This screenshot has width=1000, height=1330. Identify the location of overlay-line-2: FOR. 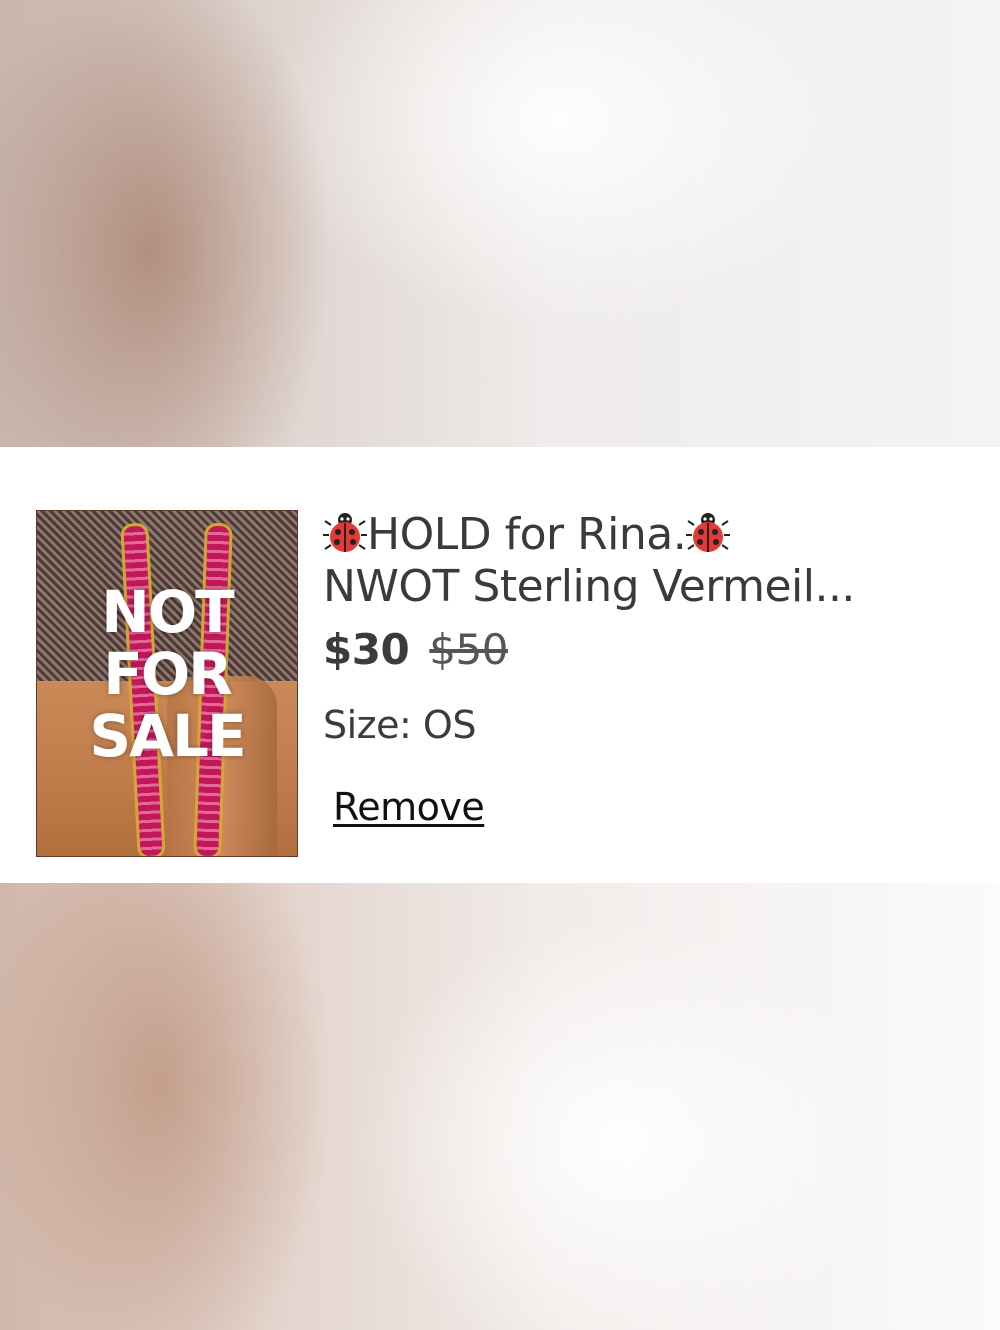
(168, 674).